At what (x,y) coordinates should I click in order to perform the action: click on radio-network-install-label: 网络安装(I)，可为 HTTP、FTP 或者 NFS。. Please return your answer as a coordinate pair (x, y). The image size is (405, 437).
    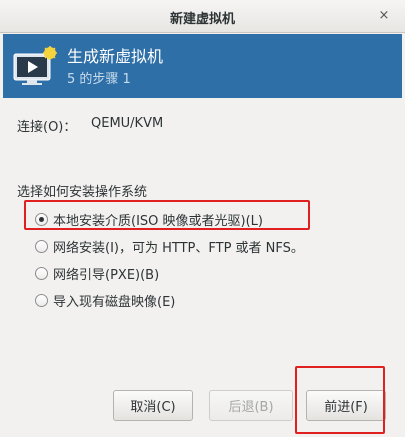
    Looking at the image, I should click on (178, 246).